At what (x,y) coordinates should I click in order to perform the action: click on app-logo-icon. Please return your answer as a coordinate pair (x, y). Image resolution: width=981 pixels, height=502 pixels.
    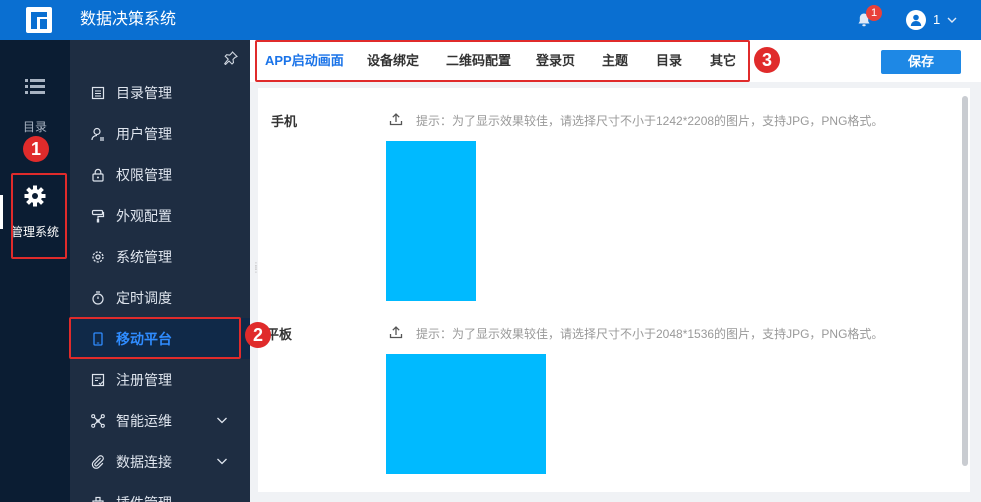
    Looking at the image, I should click on (39, 20).